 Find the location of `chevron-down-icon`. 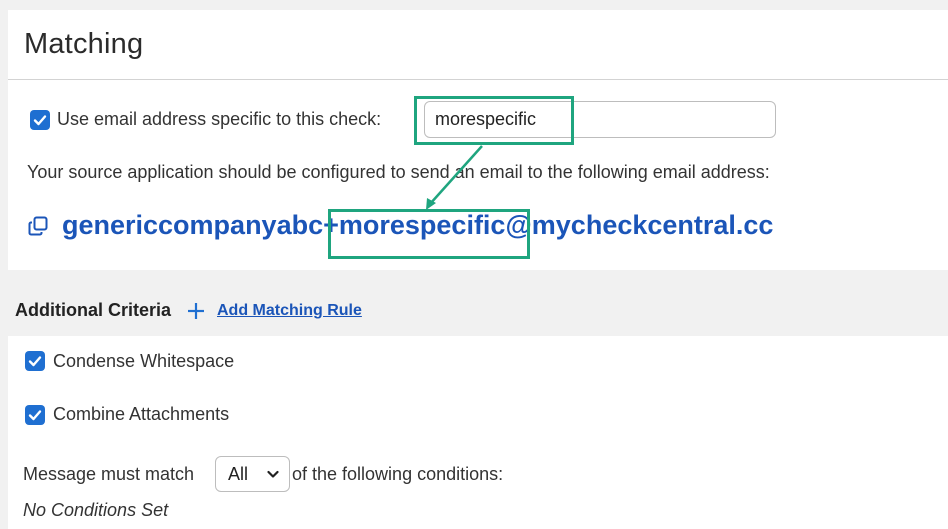

chevron-down-icon is located at coordinates (273, 474).